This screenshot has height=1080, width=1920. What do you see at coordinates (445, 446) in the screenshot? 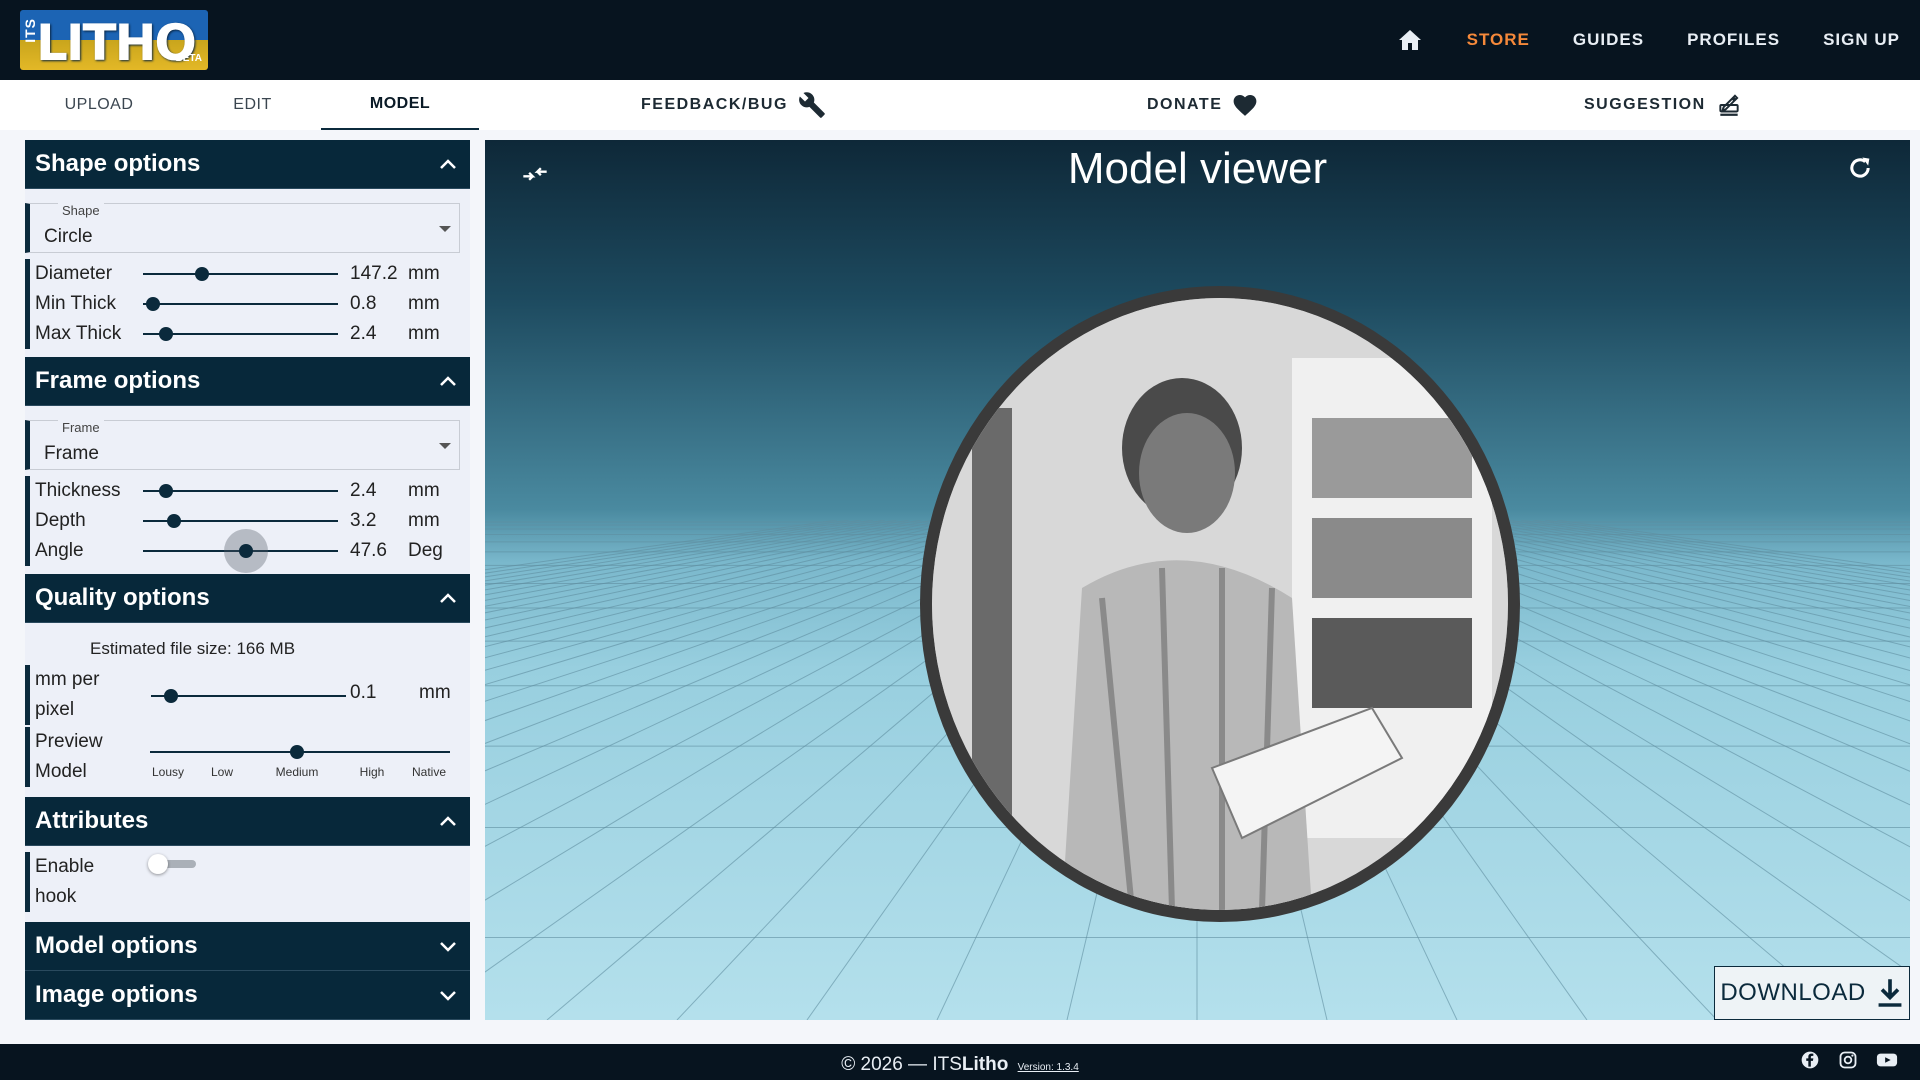
I see `caret-down-icon` at bounding box center [445, 446].